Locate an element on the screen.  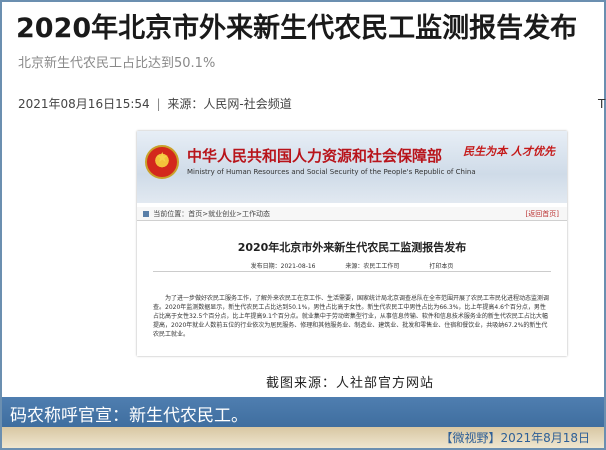
article-source: 来源：人民网-社会频道 is located at coordinates (229, 104).